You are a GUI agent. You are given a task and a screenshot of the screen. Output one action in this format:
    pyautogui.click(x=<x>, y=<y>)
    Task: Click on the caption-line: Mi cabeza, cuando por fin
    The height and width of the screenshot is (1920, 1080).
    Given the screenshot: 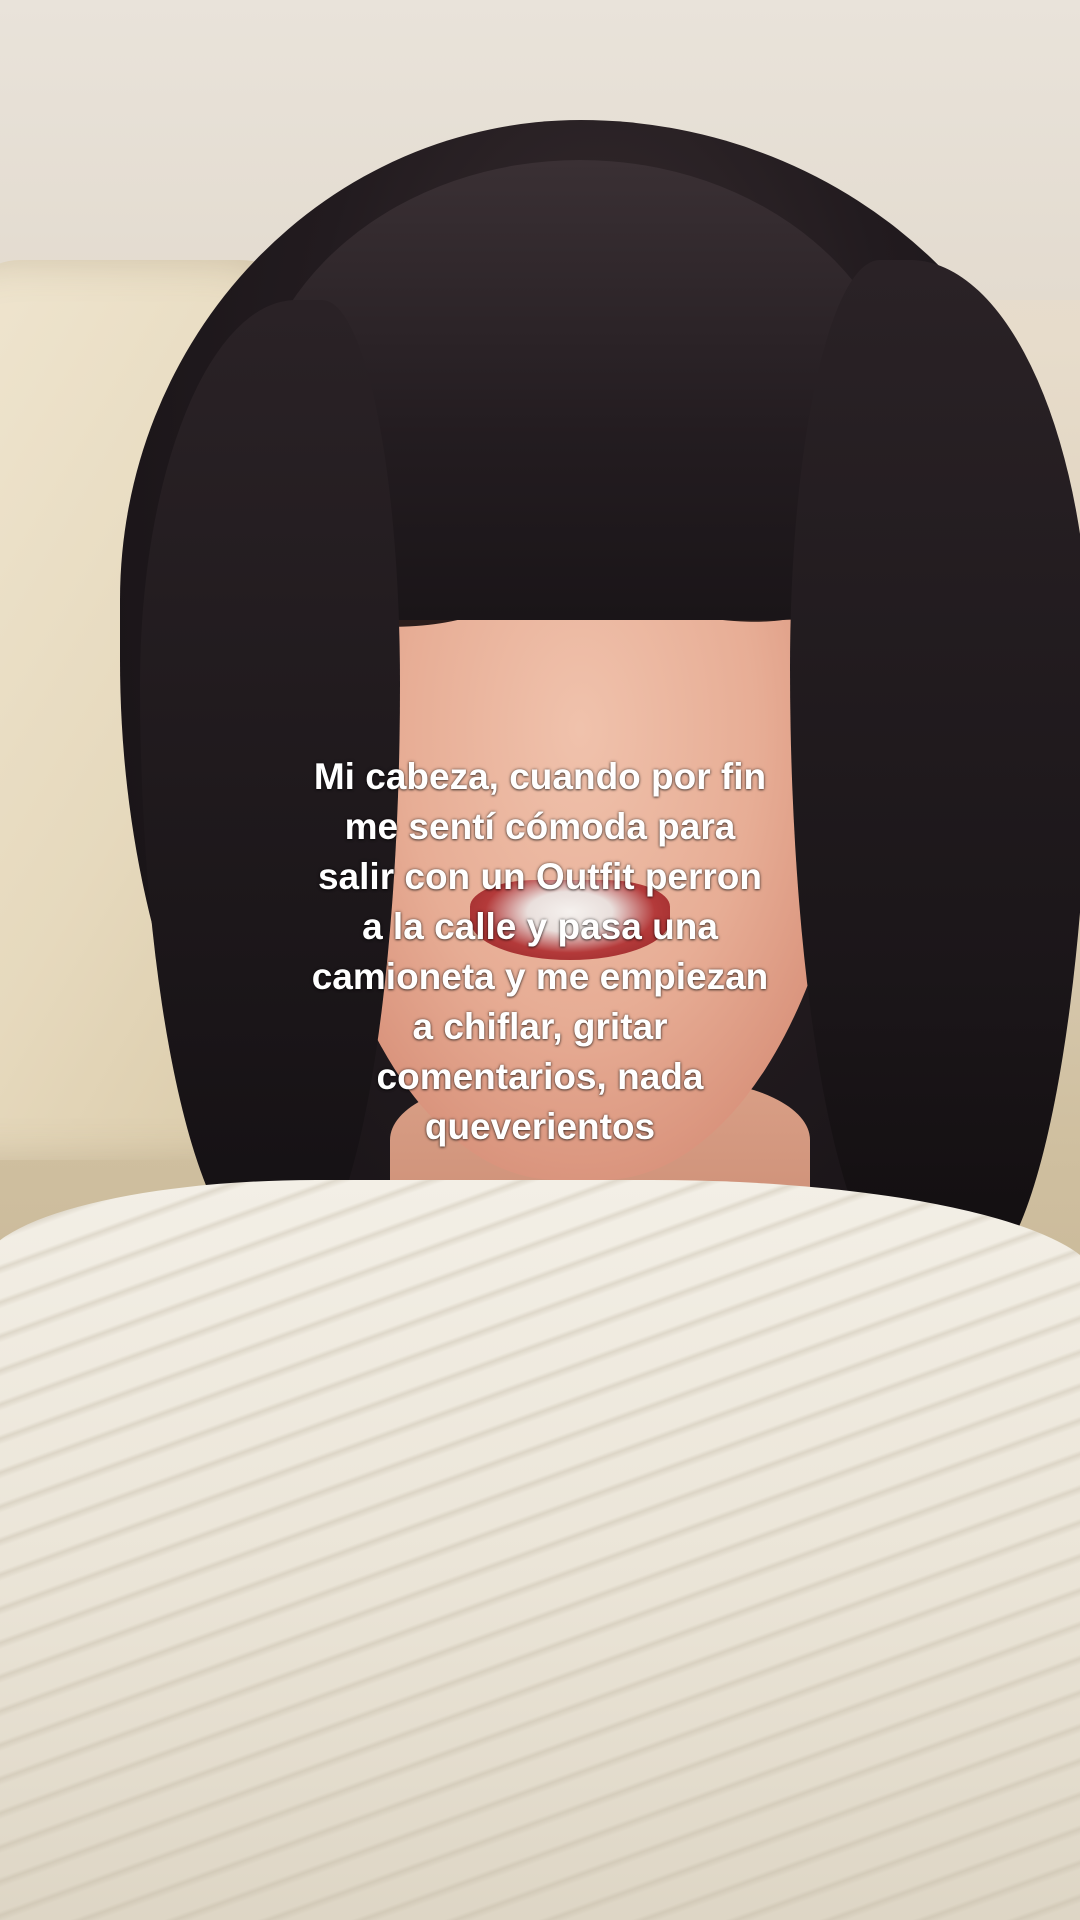 What is the action you would take?
    pyautogui.click(x=540, y=776)
    